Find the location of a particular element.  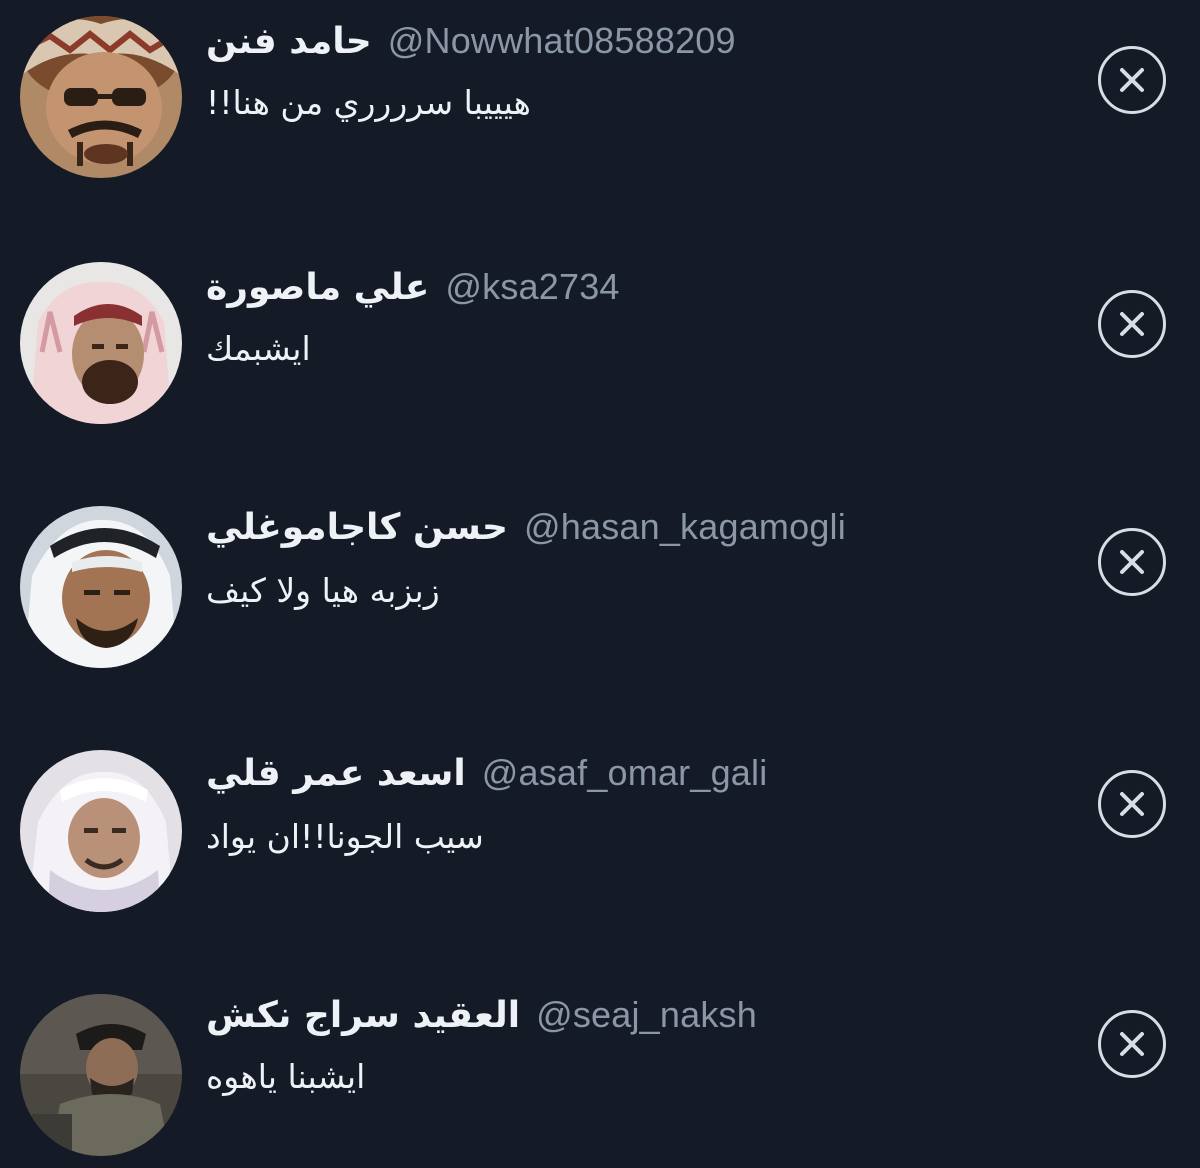

display-name: اسعد عمر قلي is located at coordinates (336, 773).